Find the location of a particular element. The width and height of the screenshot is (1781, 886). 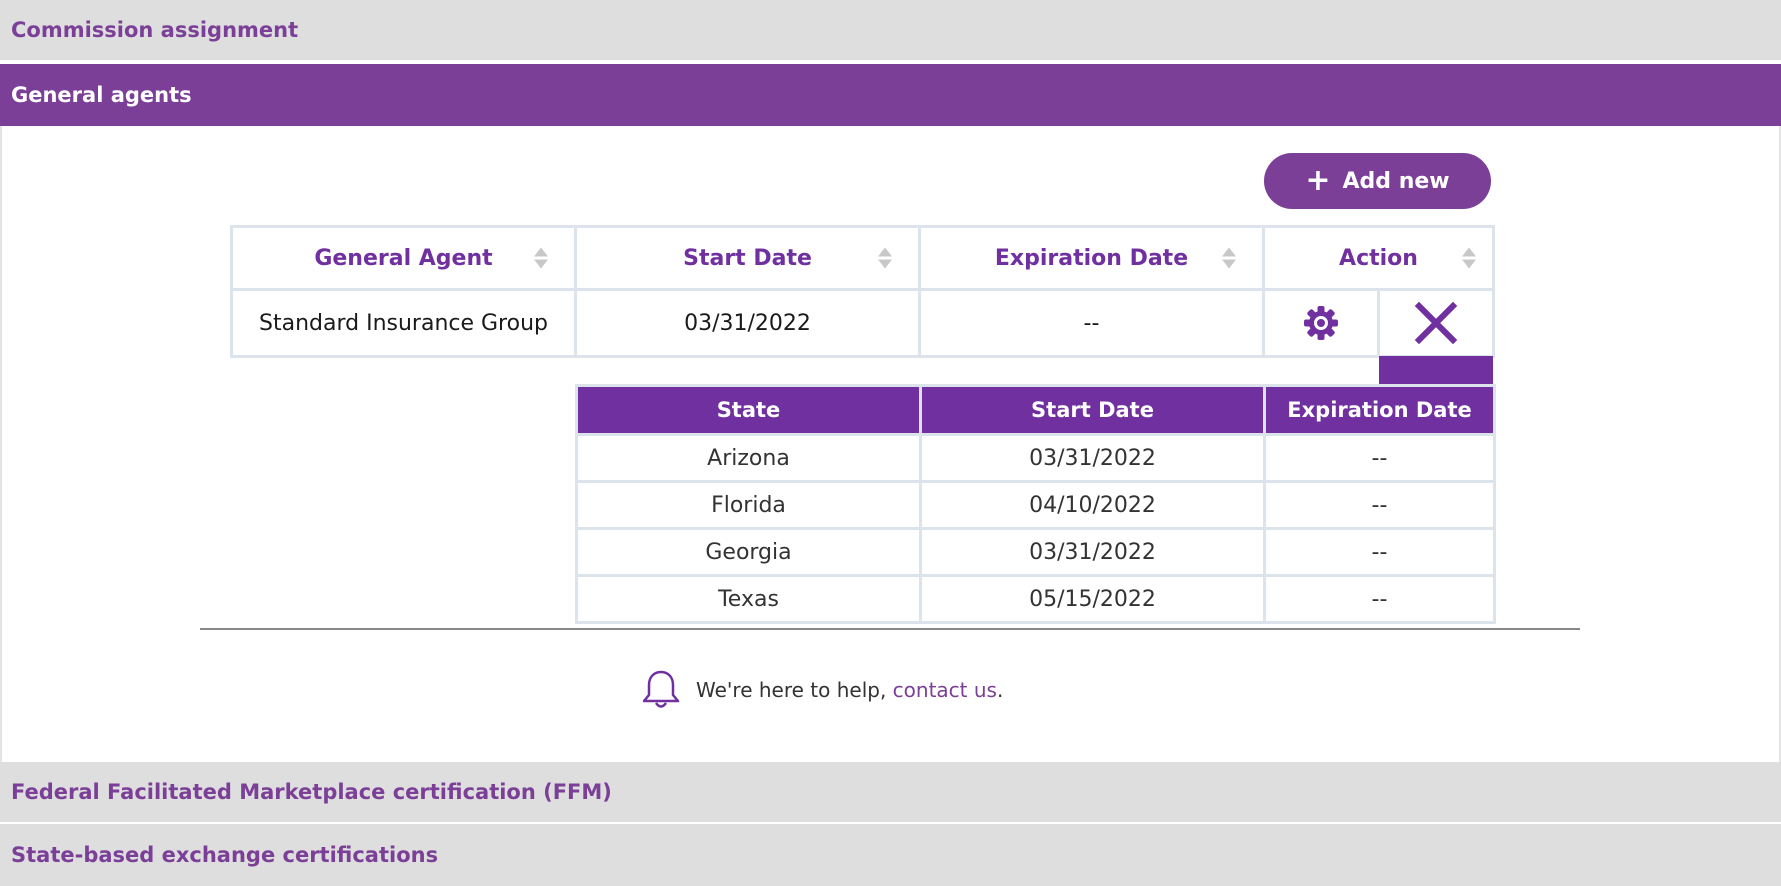

action-cell is located at coordinates (1378, 323).